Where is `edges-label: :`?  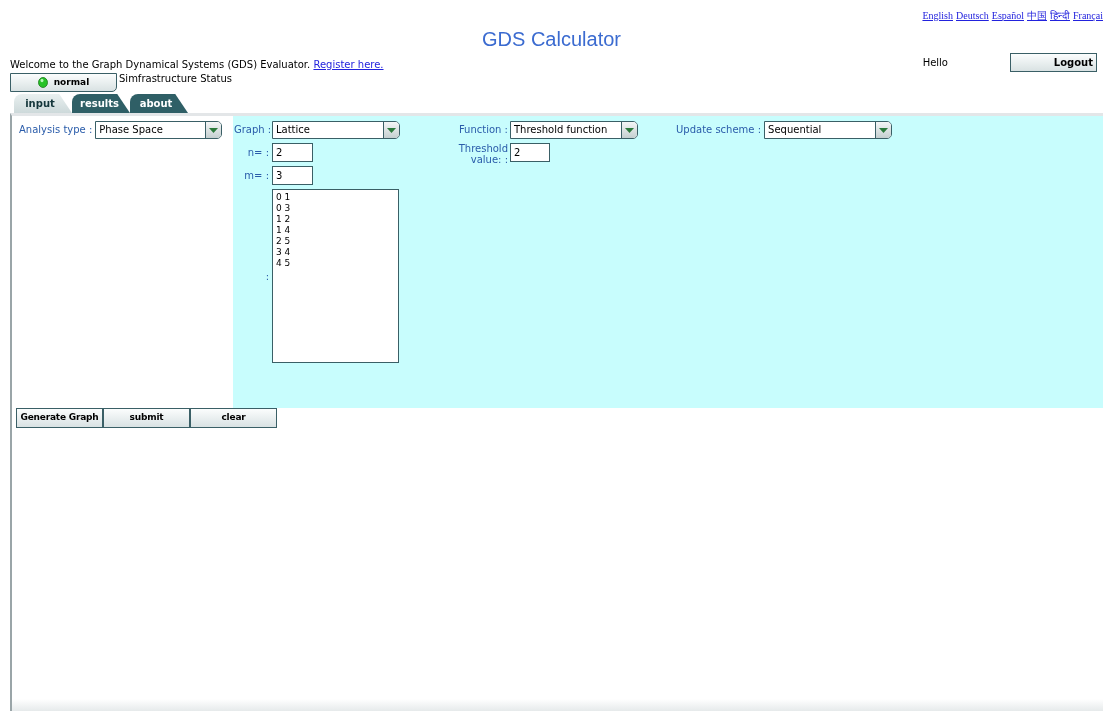 edges-label: : is located at coordinates (266, 276).